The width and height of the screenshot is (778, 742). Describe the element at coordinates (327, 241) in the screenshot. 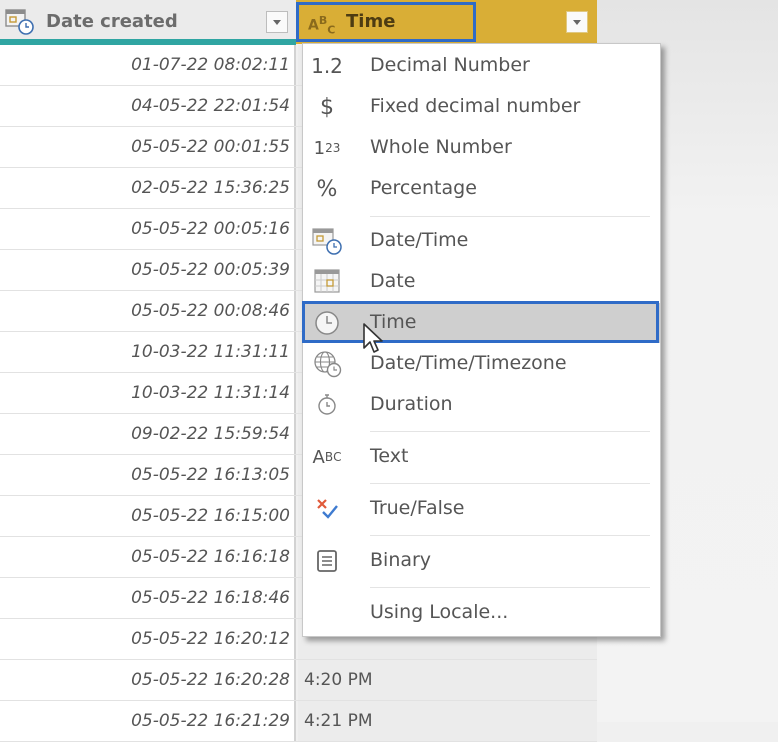

I see `datetime-icon` at that location.